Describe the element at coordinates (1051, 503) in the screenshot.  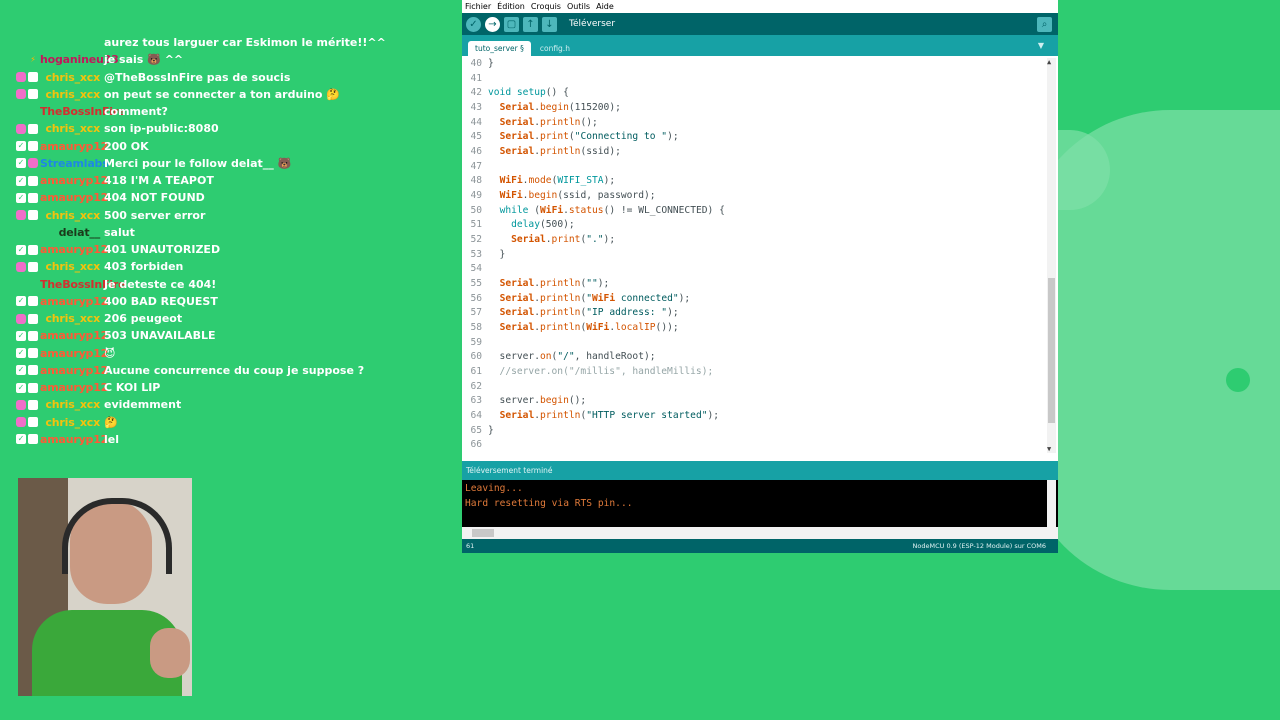
I see `console-scrollbar` at that location.